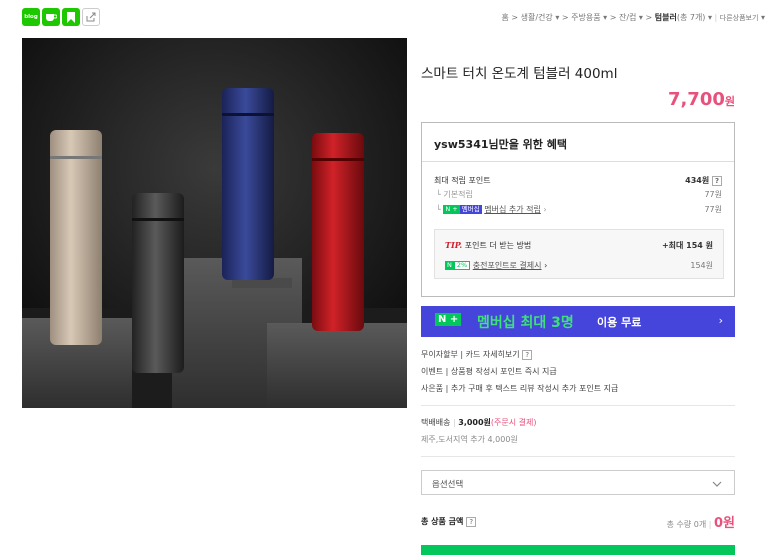  What do you see at coordinates (713, 209) in the screenshot?
I see `membership-points-value: 77원` at bounding box center [713, 209].